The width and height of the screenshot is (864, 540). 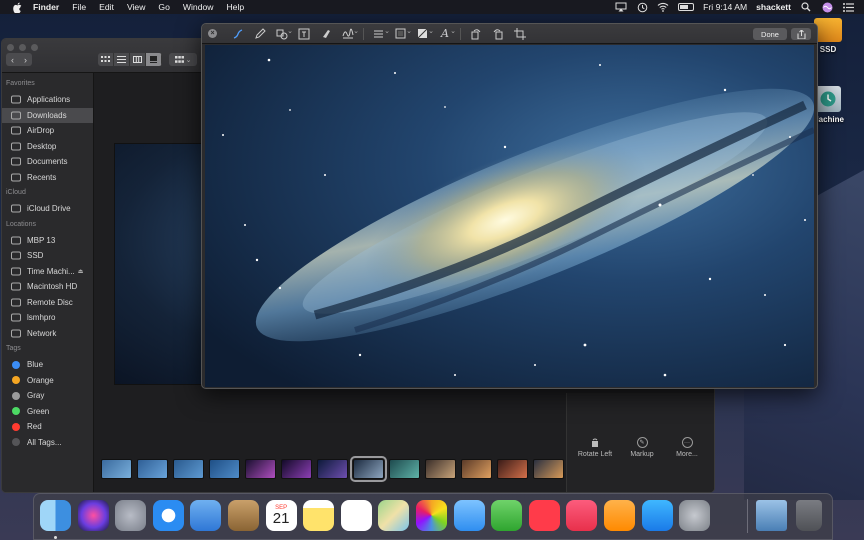 I want to click on siri-icon, so click(x=827, y=7).